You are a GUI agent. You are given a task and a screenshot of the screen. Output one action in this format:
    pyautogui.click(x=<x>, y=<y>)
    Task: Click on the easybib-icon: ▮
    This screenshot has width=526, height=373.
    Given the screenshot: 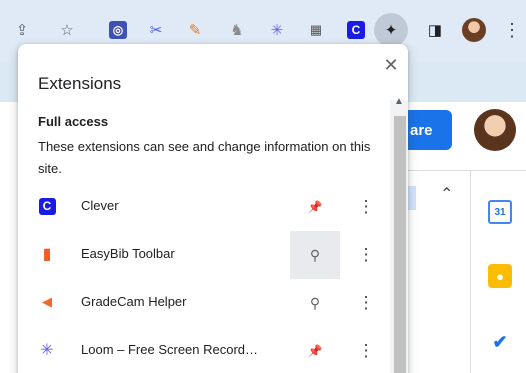 What is the action you would take?
    pyautogui.click(x=47, y=254)
    